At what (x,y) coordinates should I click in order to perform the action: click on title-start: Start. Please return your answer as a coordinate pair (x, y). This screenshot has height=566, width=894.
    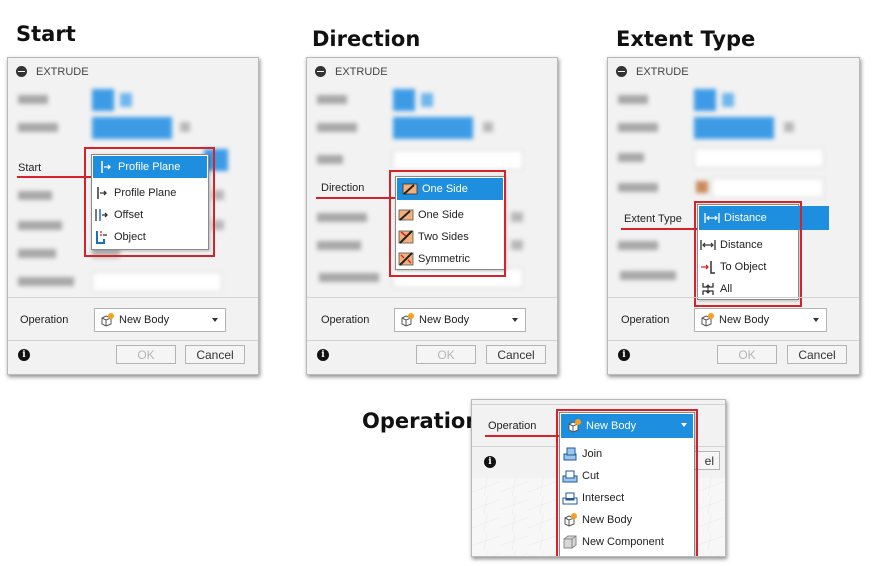
    Looking at the image, I should click on (46, 34).